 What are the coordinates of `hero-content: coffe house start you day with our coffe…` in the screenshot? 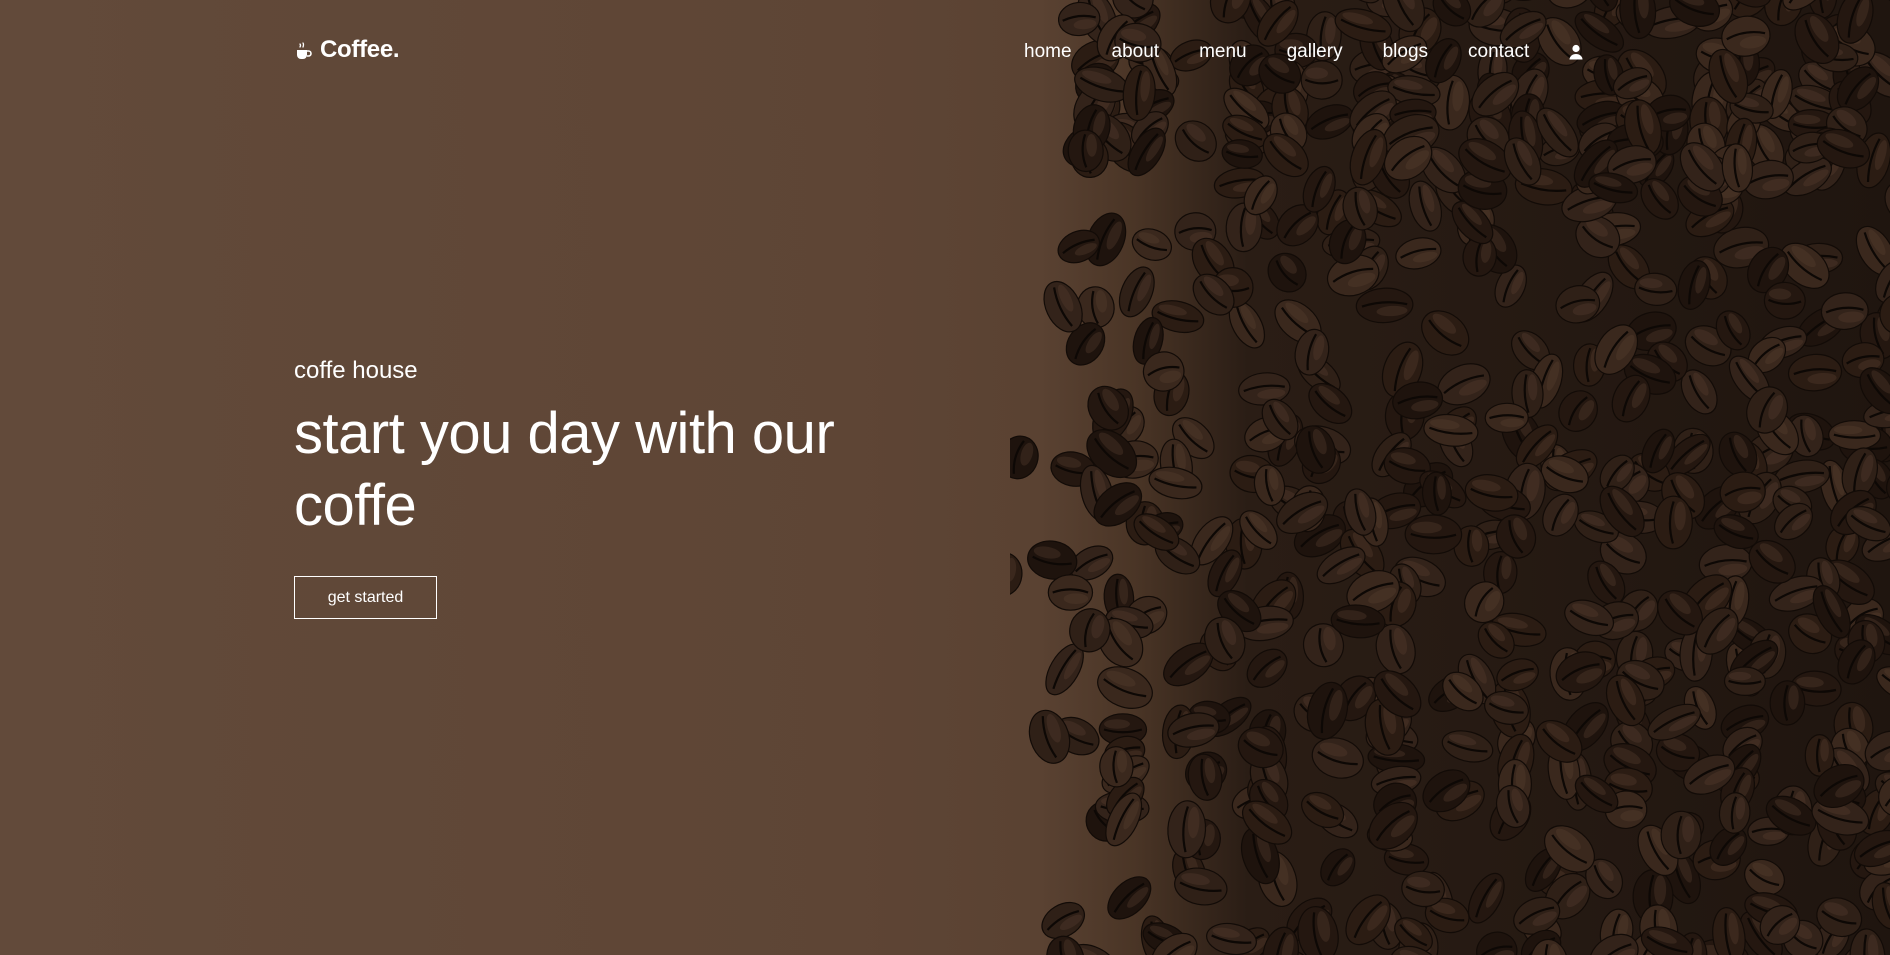 It's located at (614, 487).